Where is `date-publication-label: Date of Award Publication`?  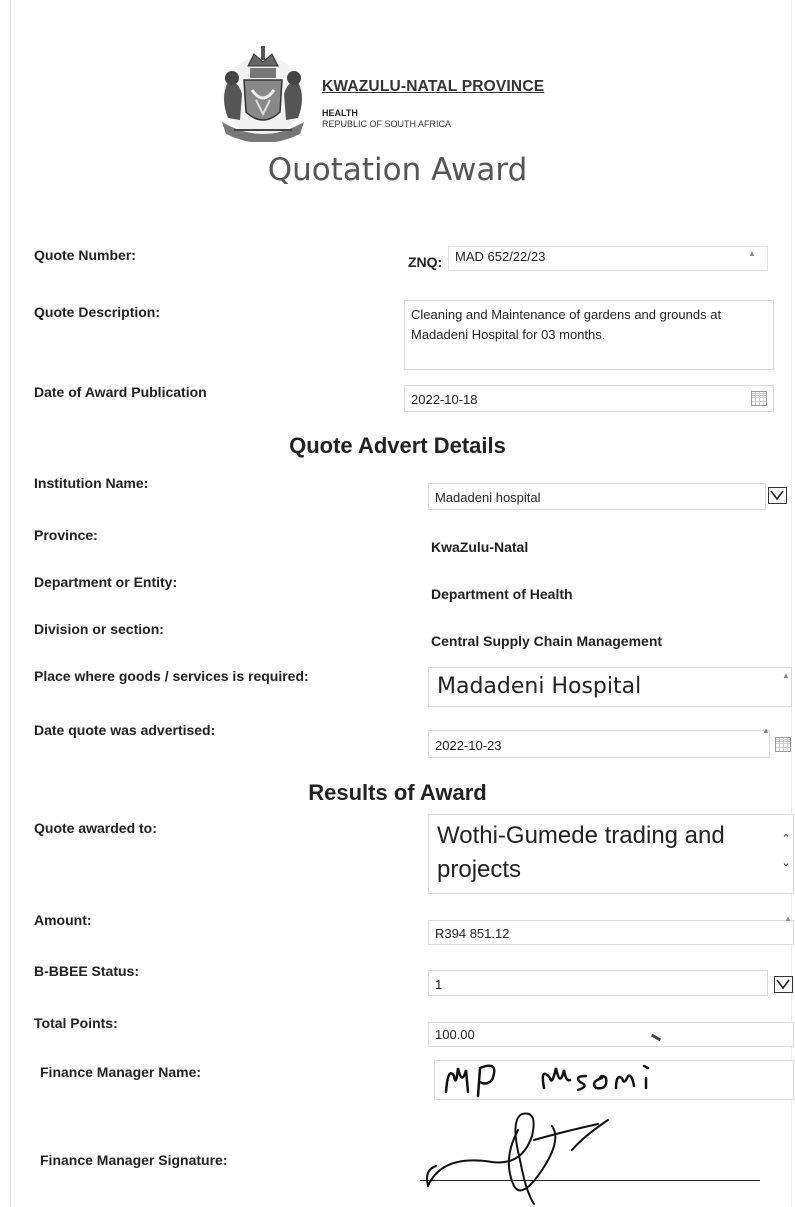
date-publication-label: Date of Award Publication is located at coordinates (120, 392).